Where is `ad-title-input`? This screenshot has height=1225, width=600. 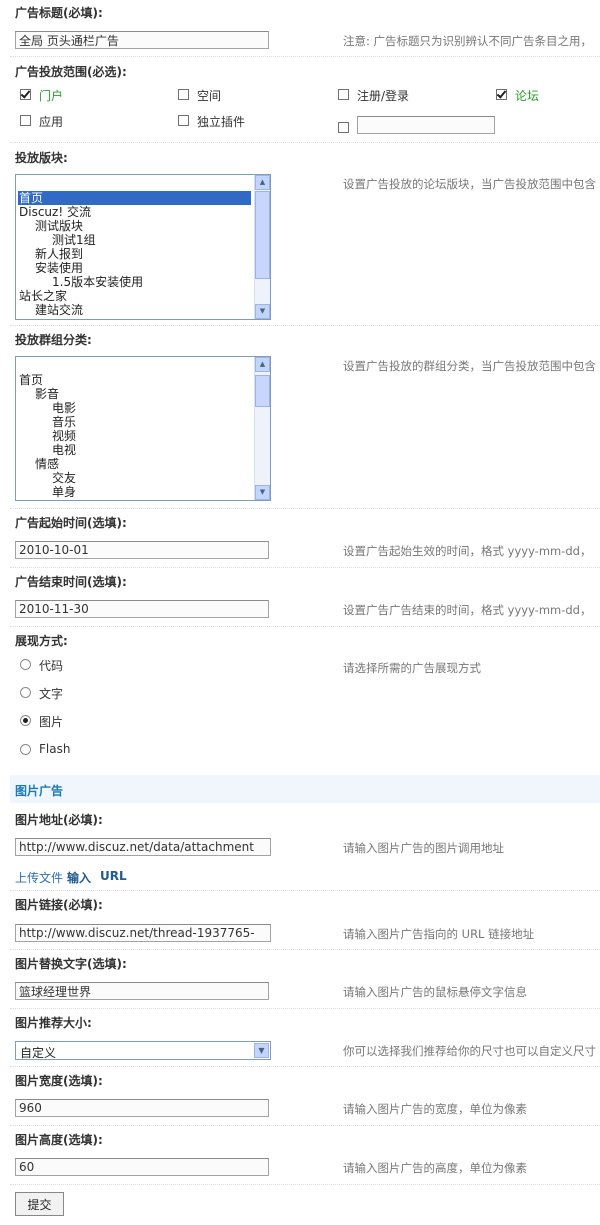 ad-title-input is located at coordinates (142, 40).